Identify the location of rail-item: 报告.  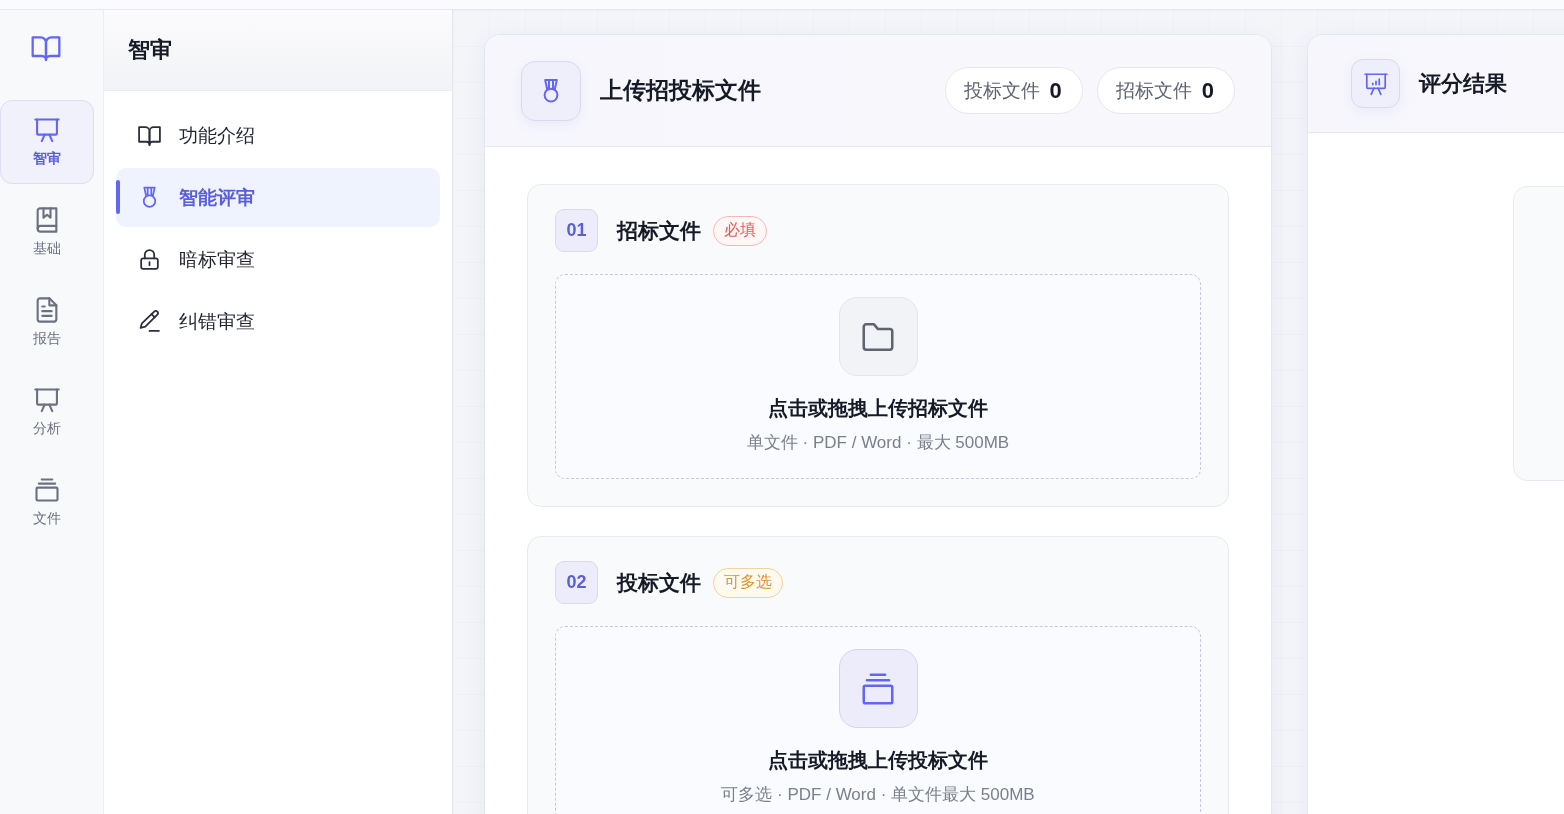
(47, 322).